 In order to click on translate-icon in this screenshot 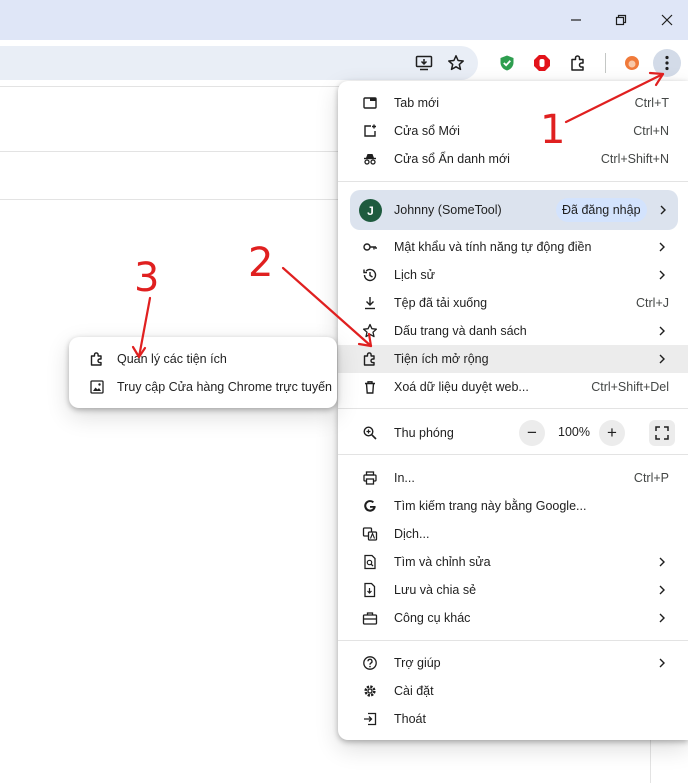, I will do `click(370, 534)`.